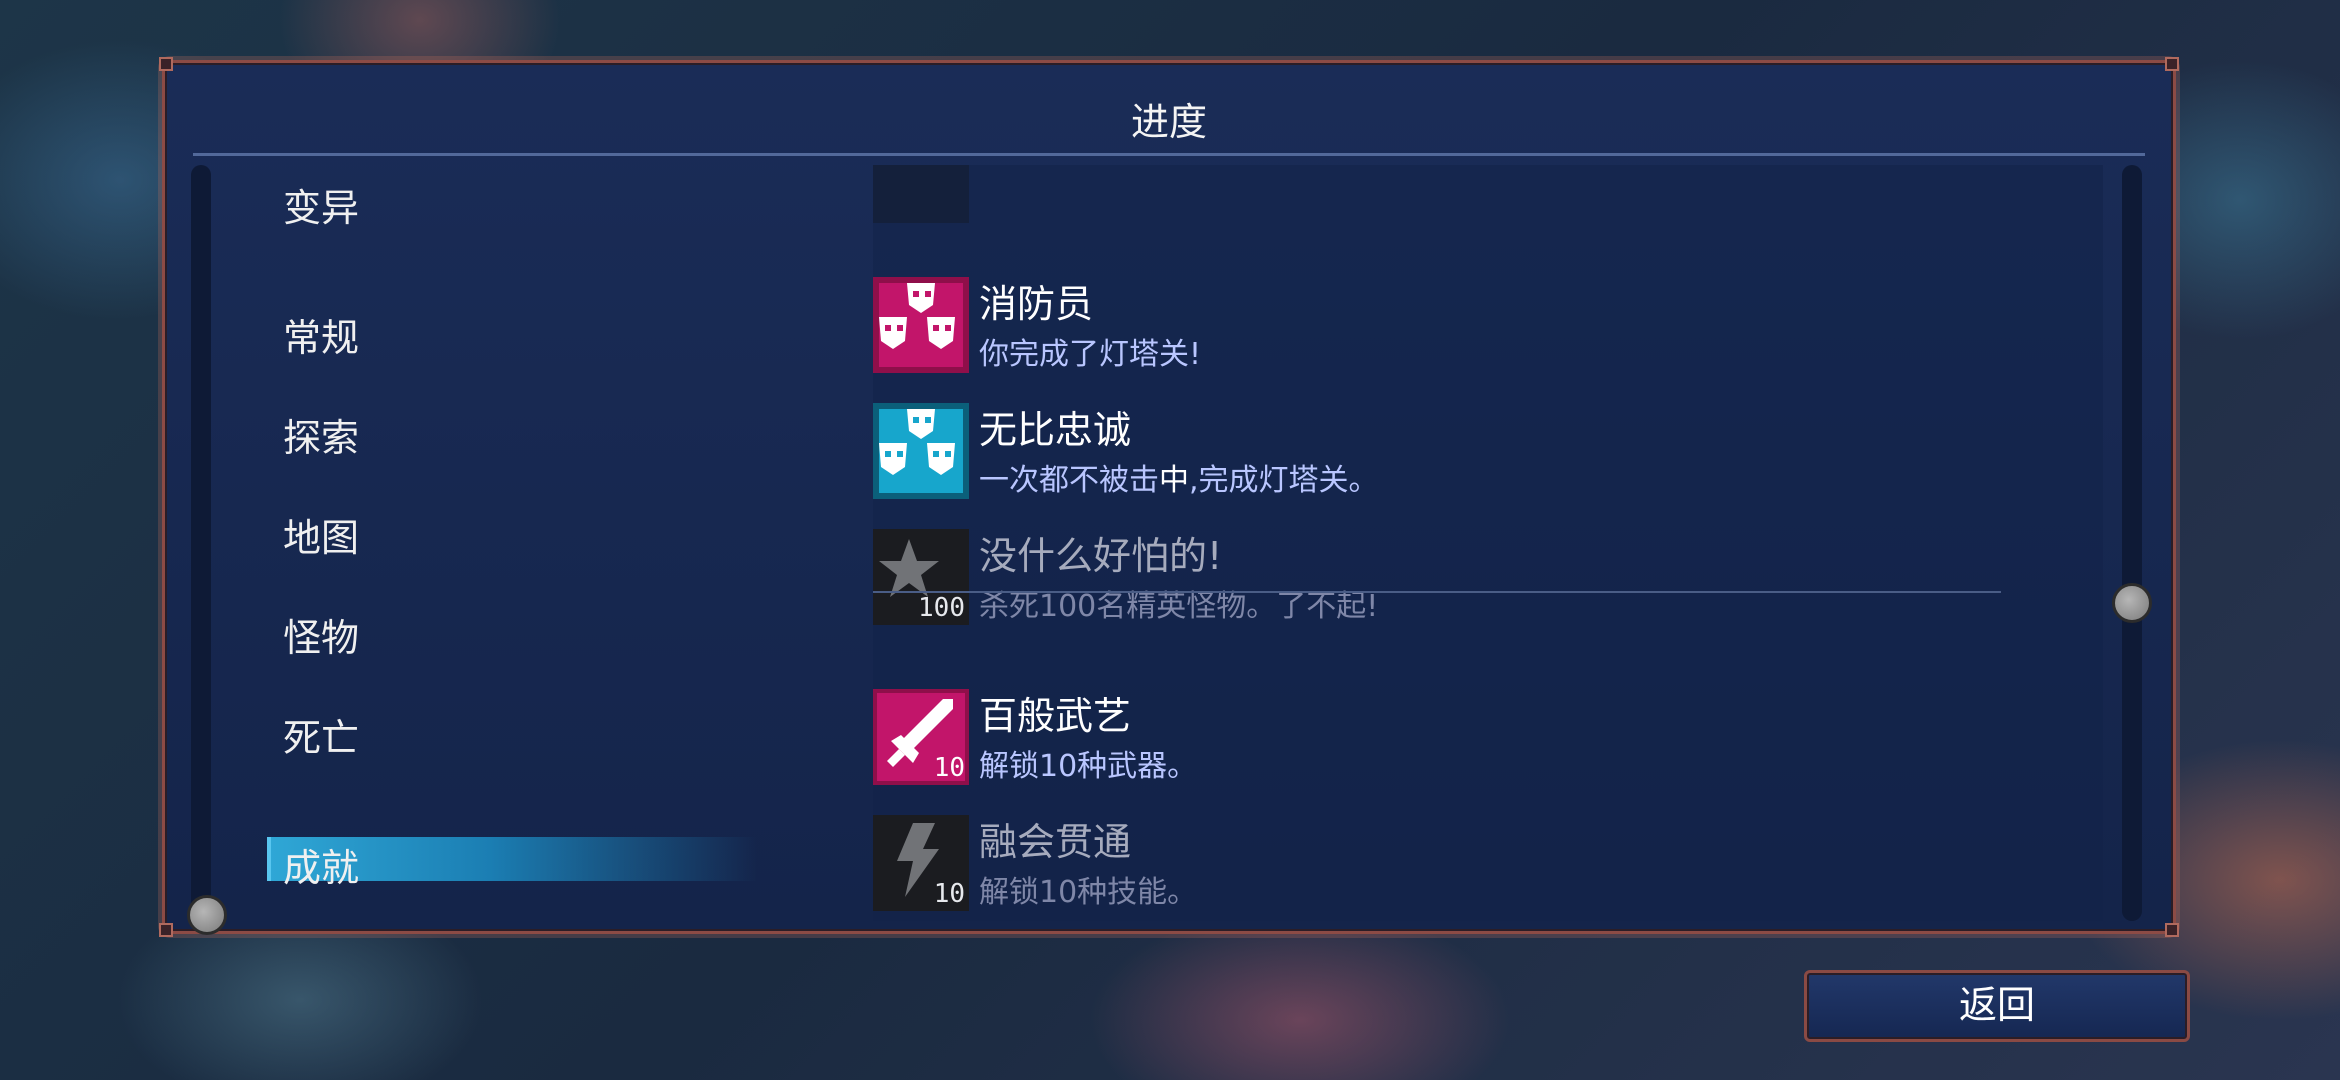 This screenshot has height=1080, width=2340. I want to click on achievement-description: 杀死100名精英怪物。了不起!, so click(1179, 606).